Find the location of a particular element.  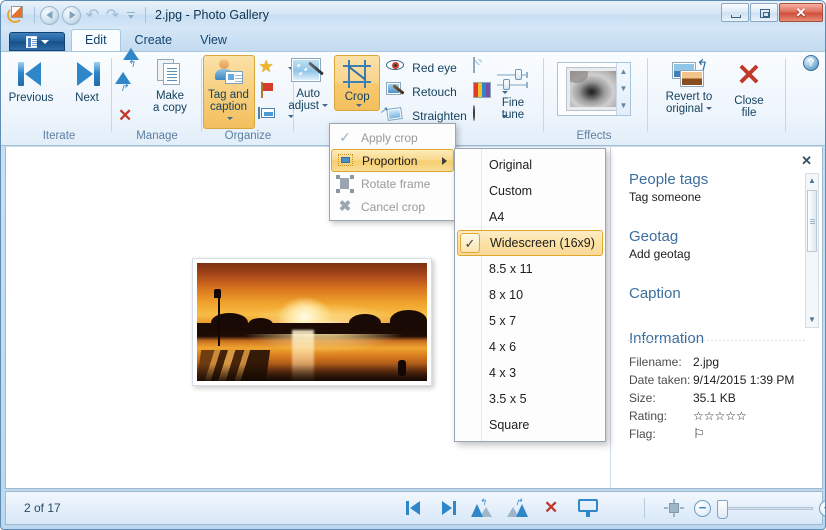

close-button: ✕ is located at coordinates (801, 12).